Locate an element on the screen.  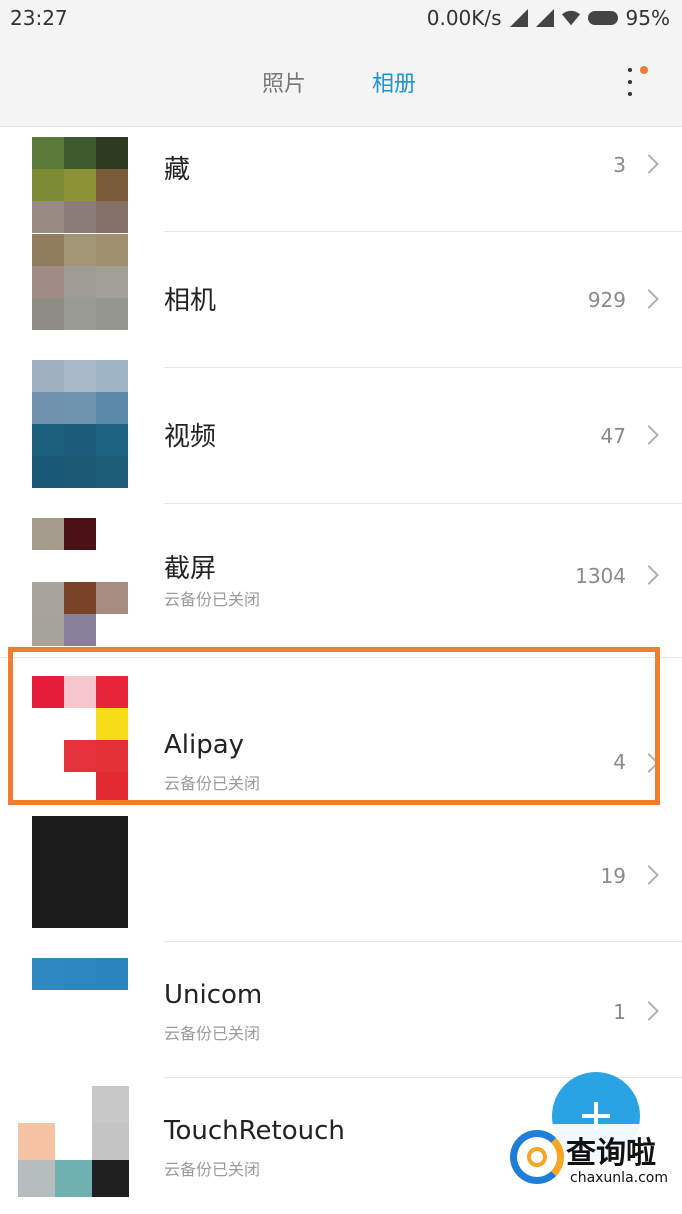
watermark: 查询啦 chaxunla.com is located at coordinates (594, 1159).